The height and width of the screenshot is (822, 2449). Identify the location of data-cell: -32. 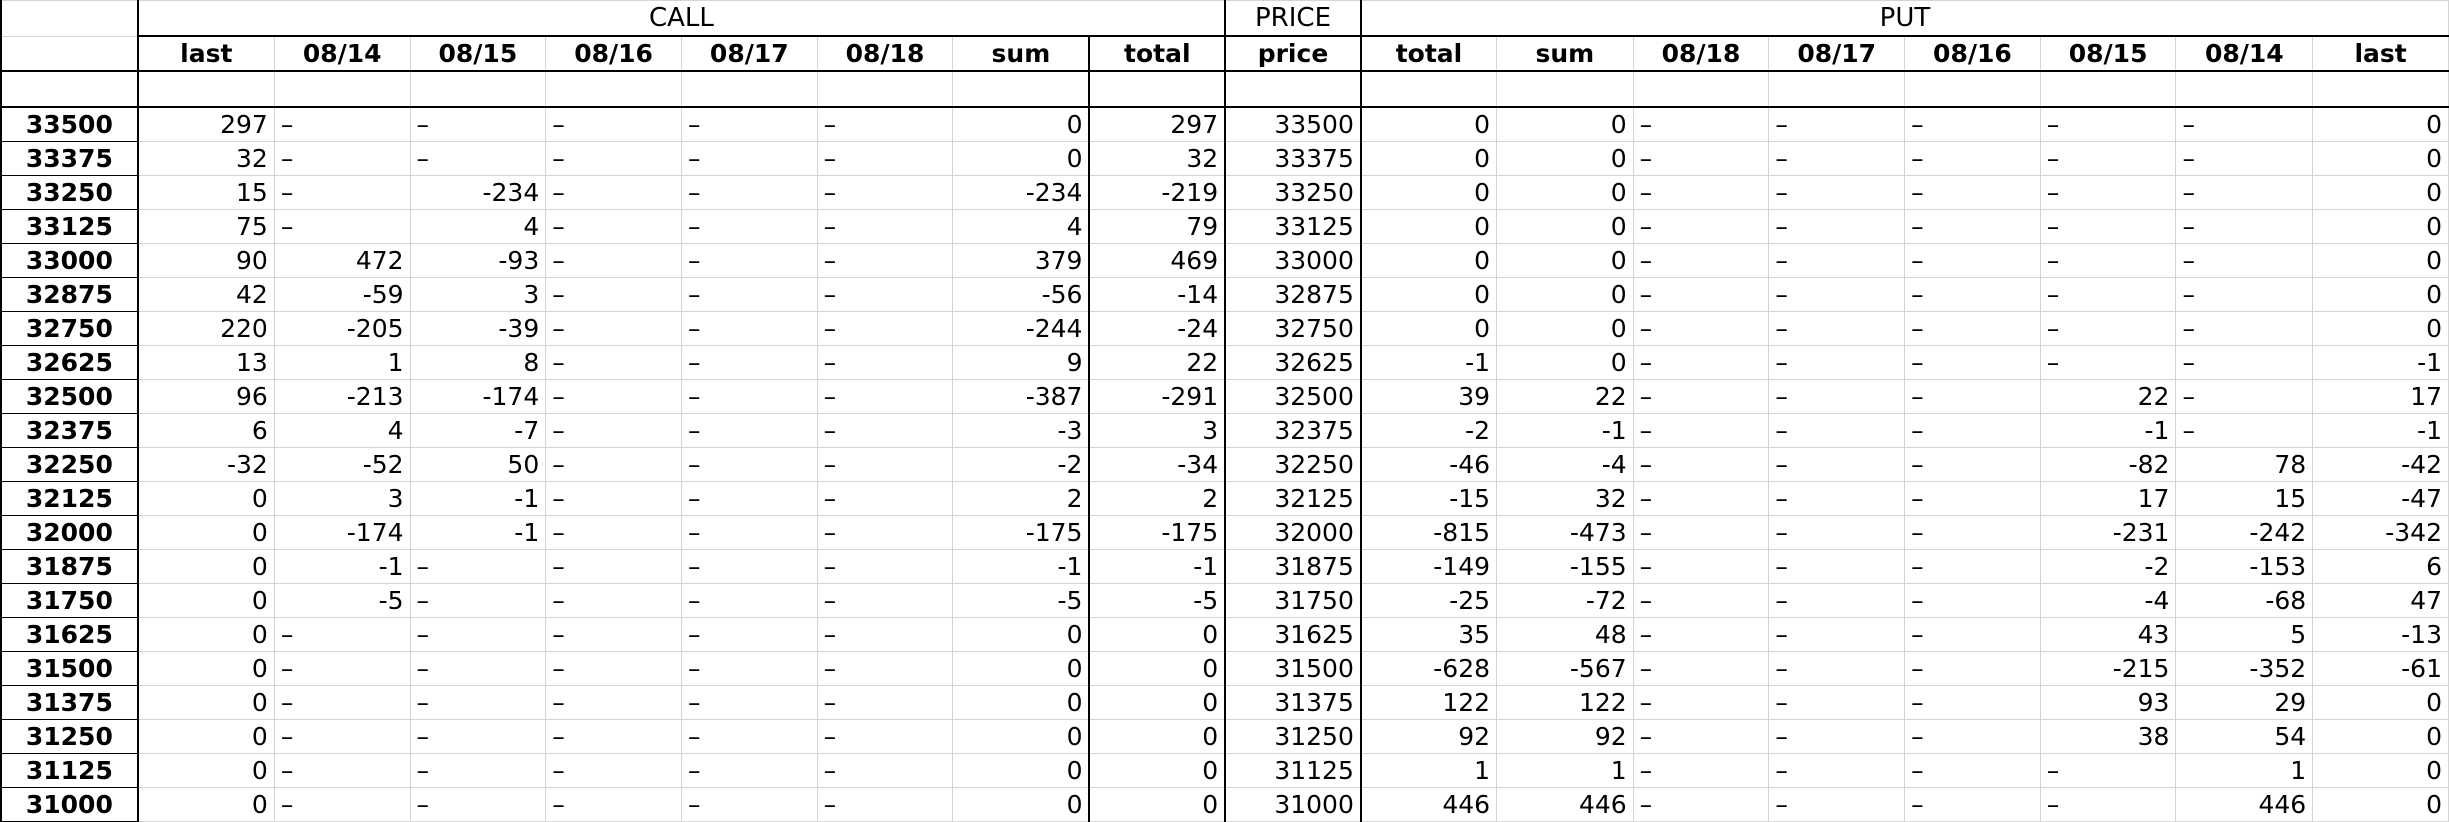
(205, 464).